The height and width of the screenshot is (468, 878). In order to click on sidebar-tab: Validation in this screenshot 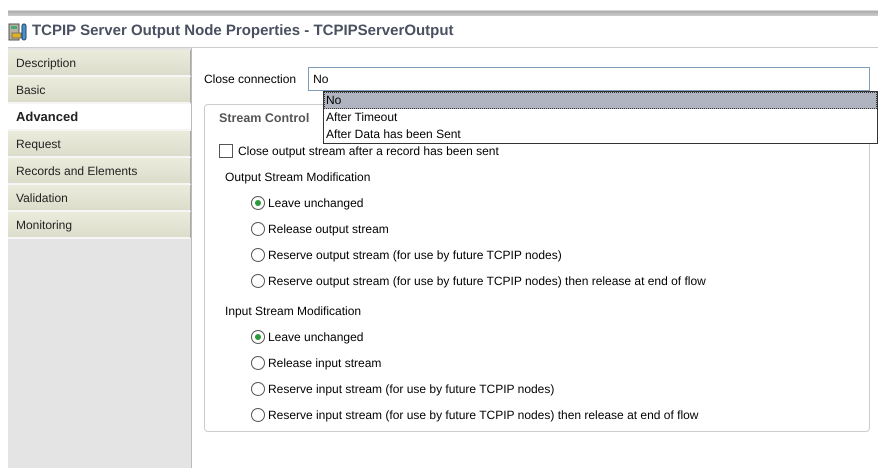, I will do `click(99, 198)`.